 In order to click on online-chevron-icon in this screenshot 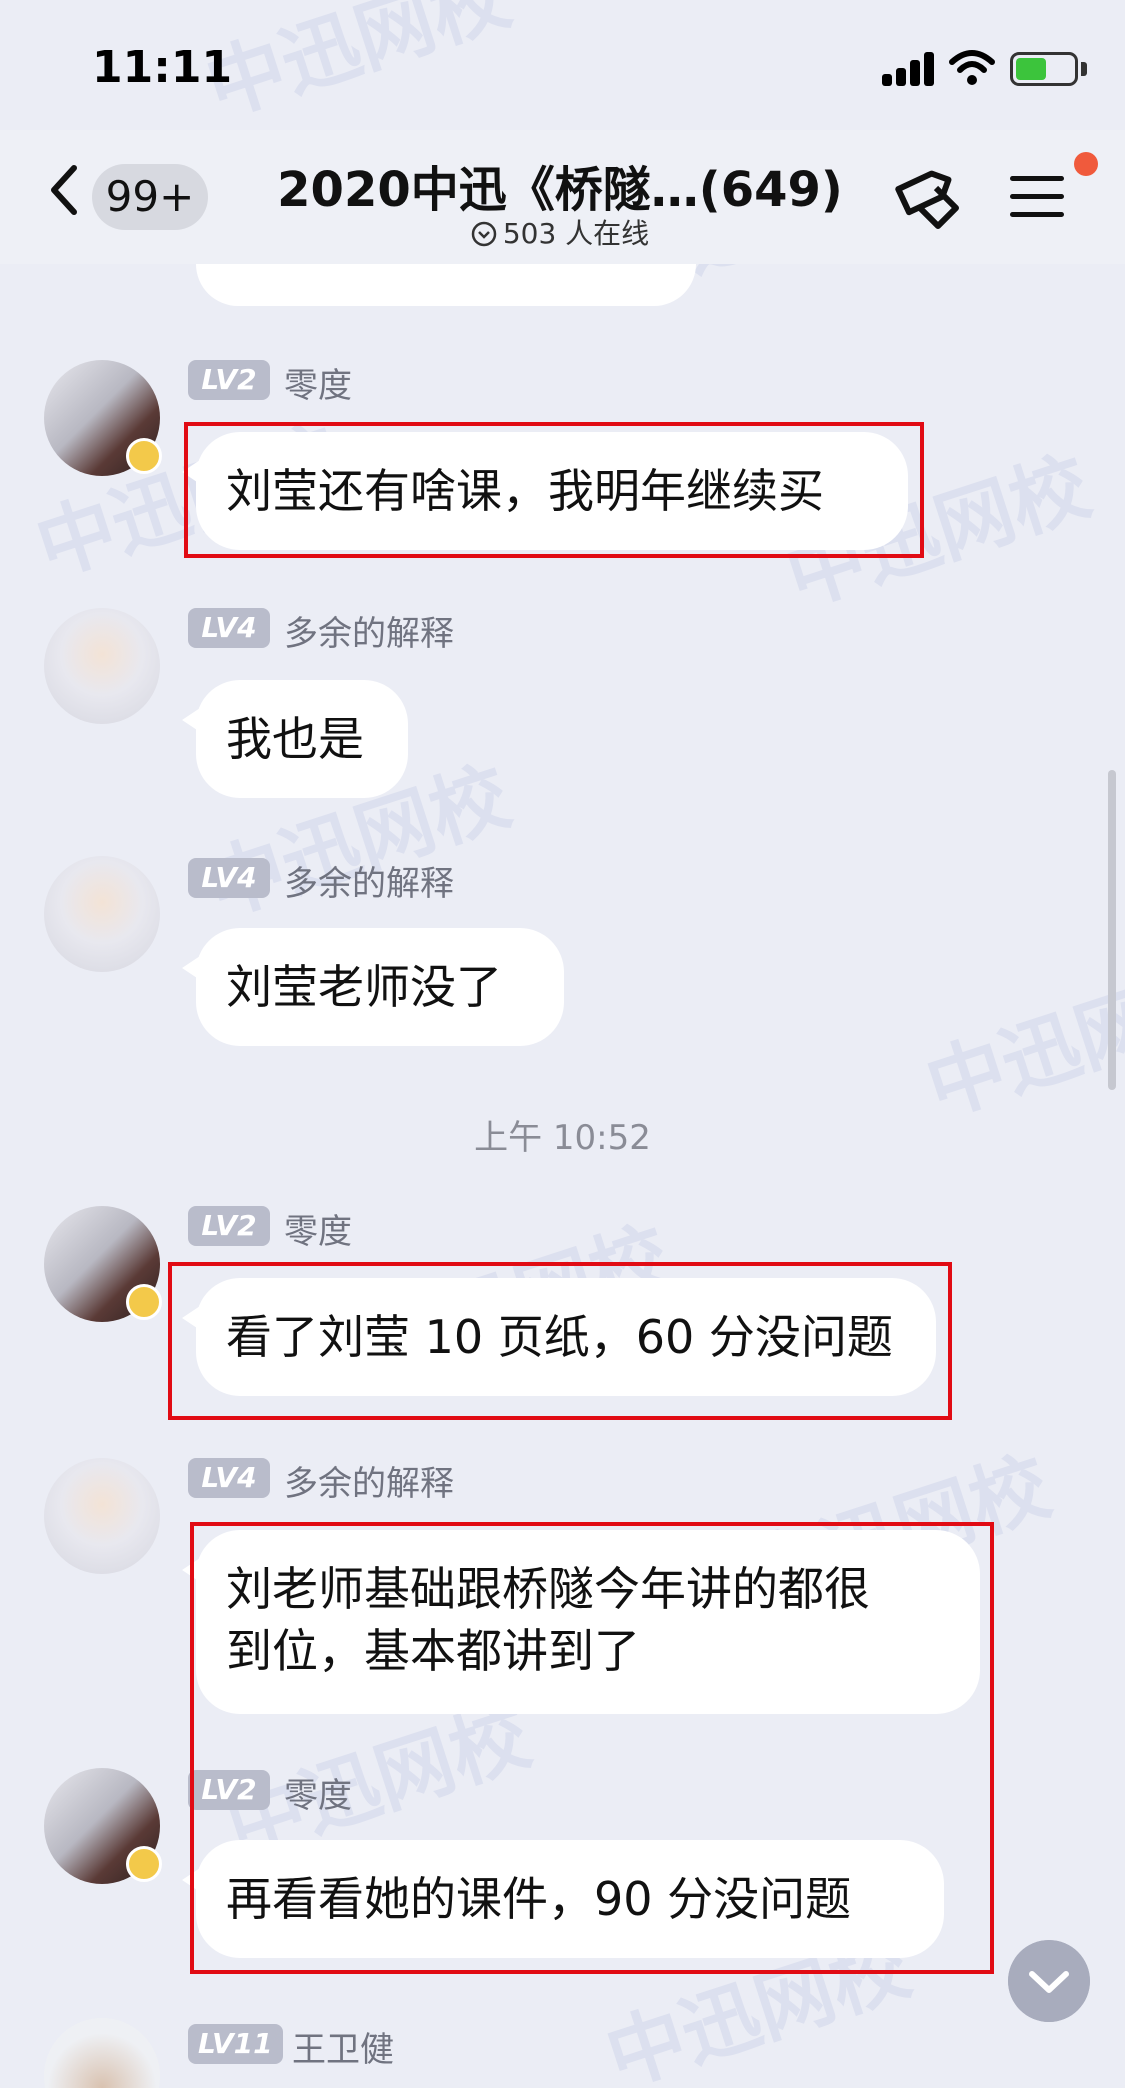, I will do `click(484, 234)`.